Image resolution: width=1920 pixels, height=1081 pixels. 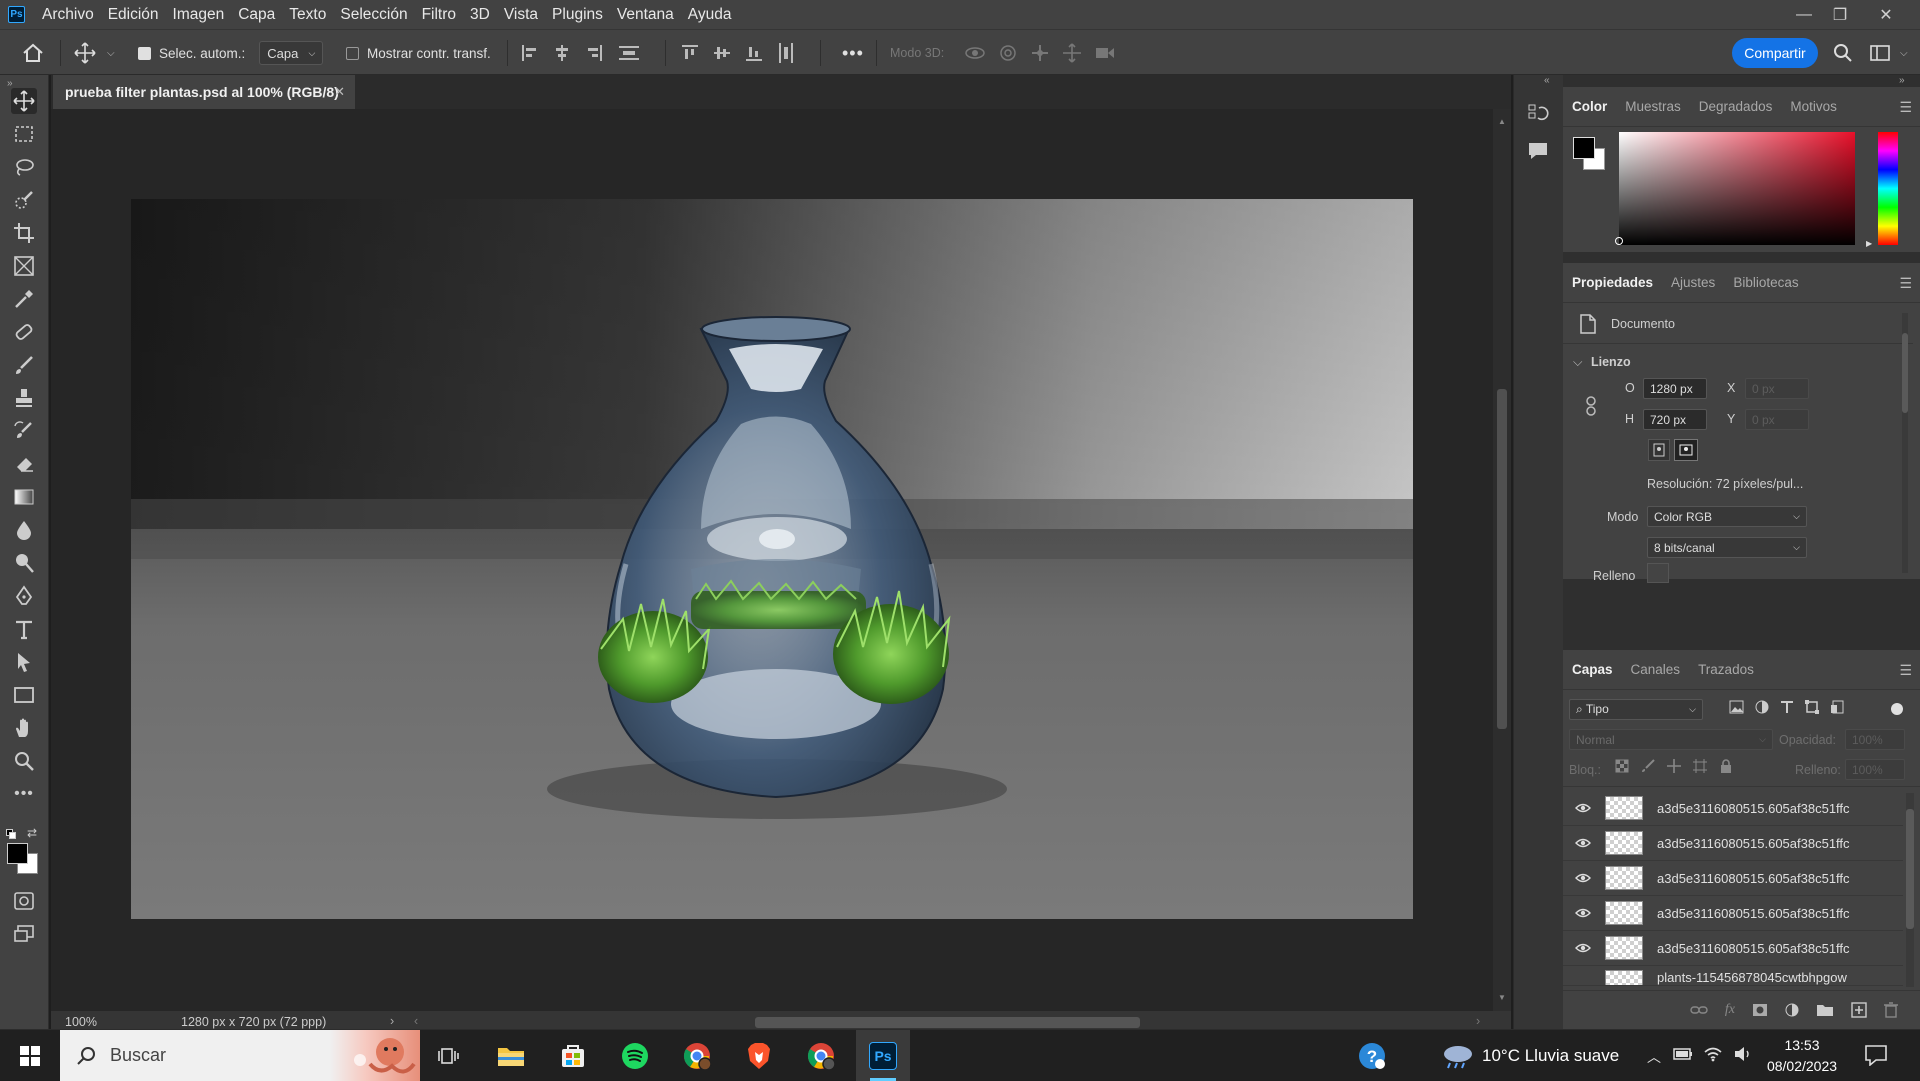 What do you see at coordinates (1105, 53) in the screenshot?
I see `camera-3d-icon` at bounding box center [1105, 53].